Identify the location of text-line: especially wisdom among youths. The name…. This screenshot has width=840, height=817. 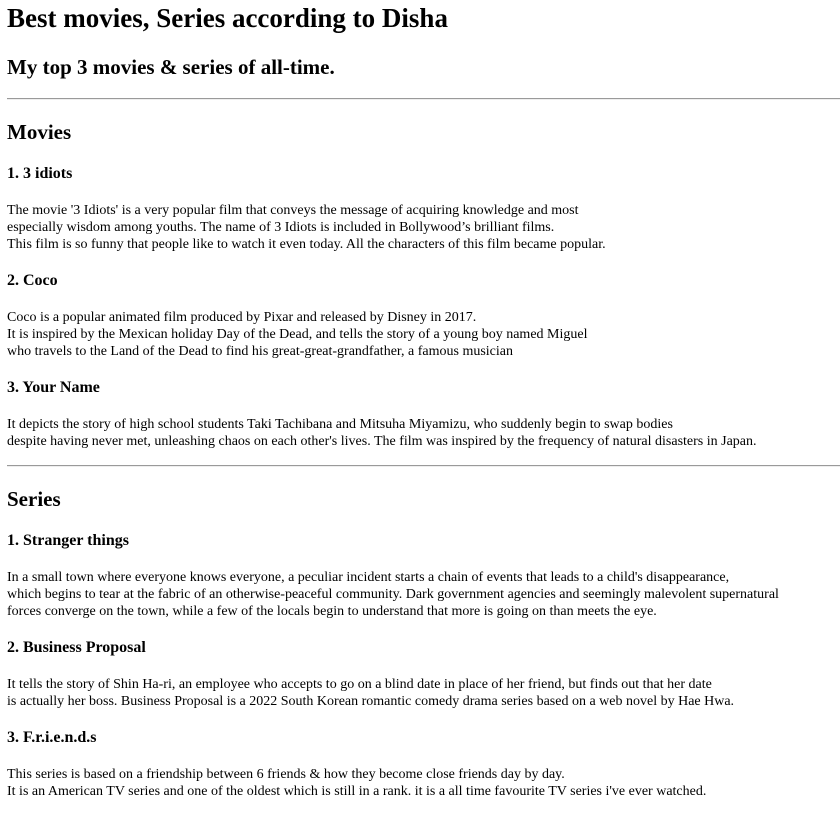
(281, 227).